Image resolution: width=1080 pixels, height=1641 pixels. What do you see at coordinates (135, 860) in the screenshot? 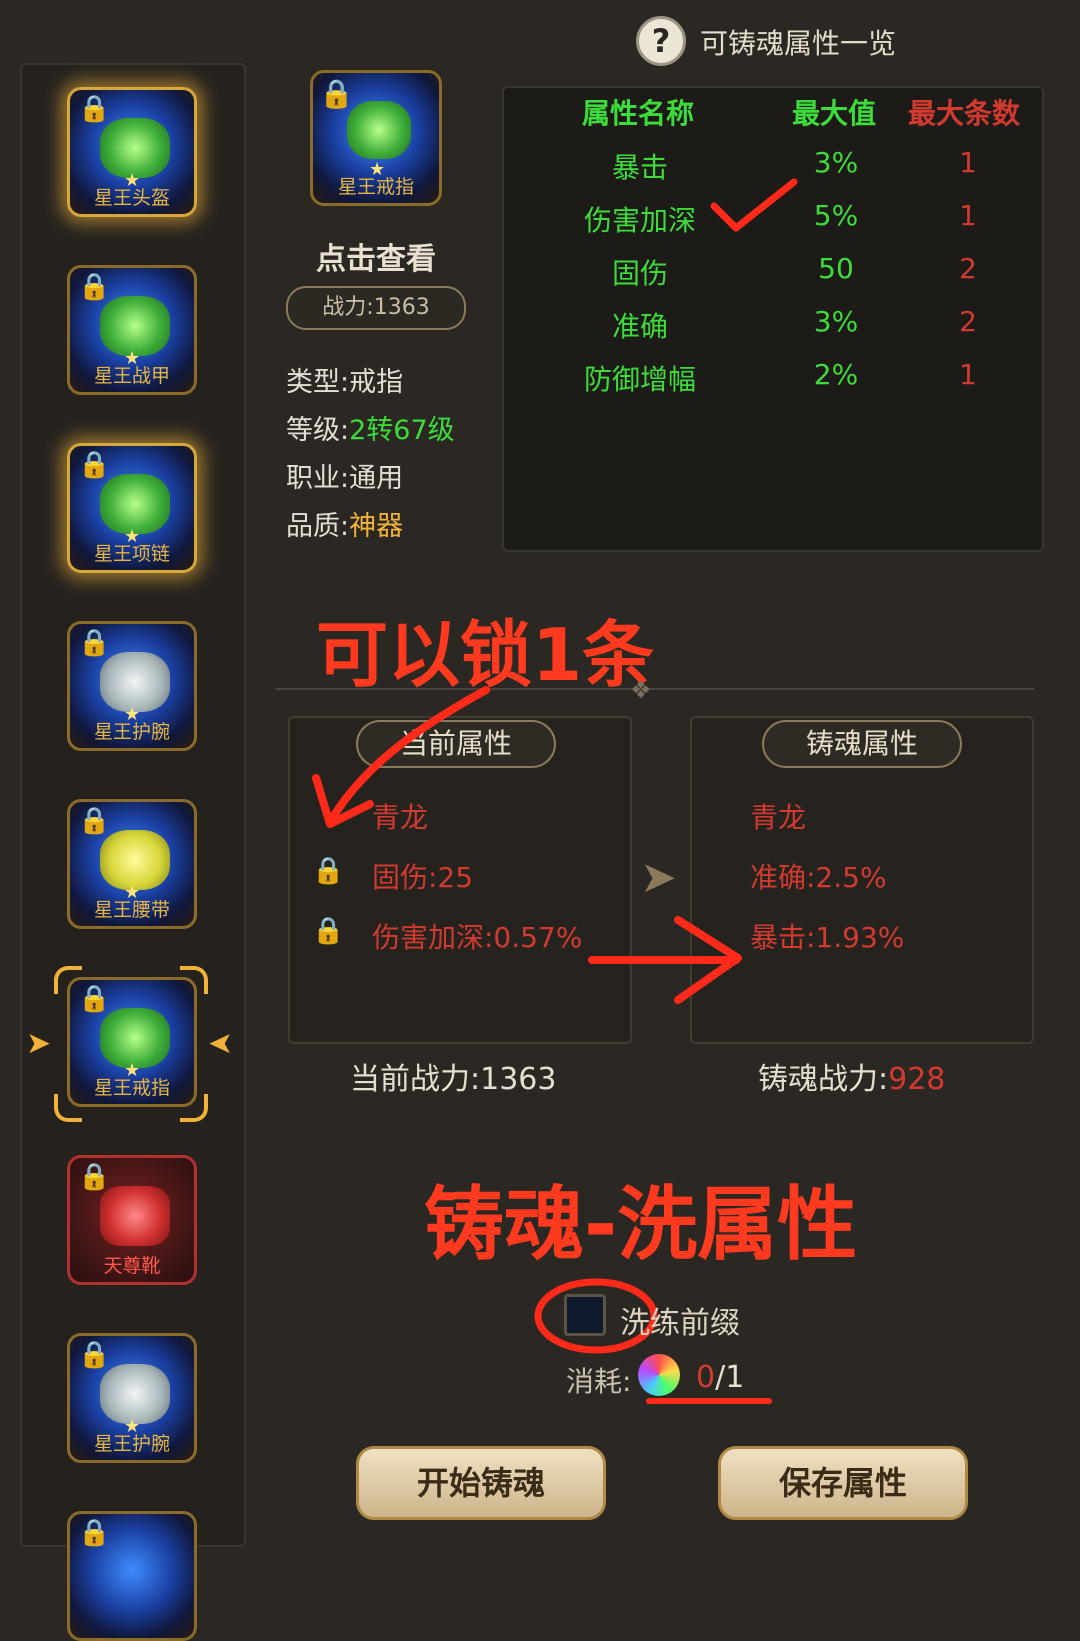
I see `belt-item-icon` at bounding box center [135, 860].